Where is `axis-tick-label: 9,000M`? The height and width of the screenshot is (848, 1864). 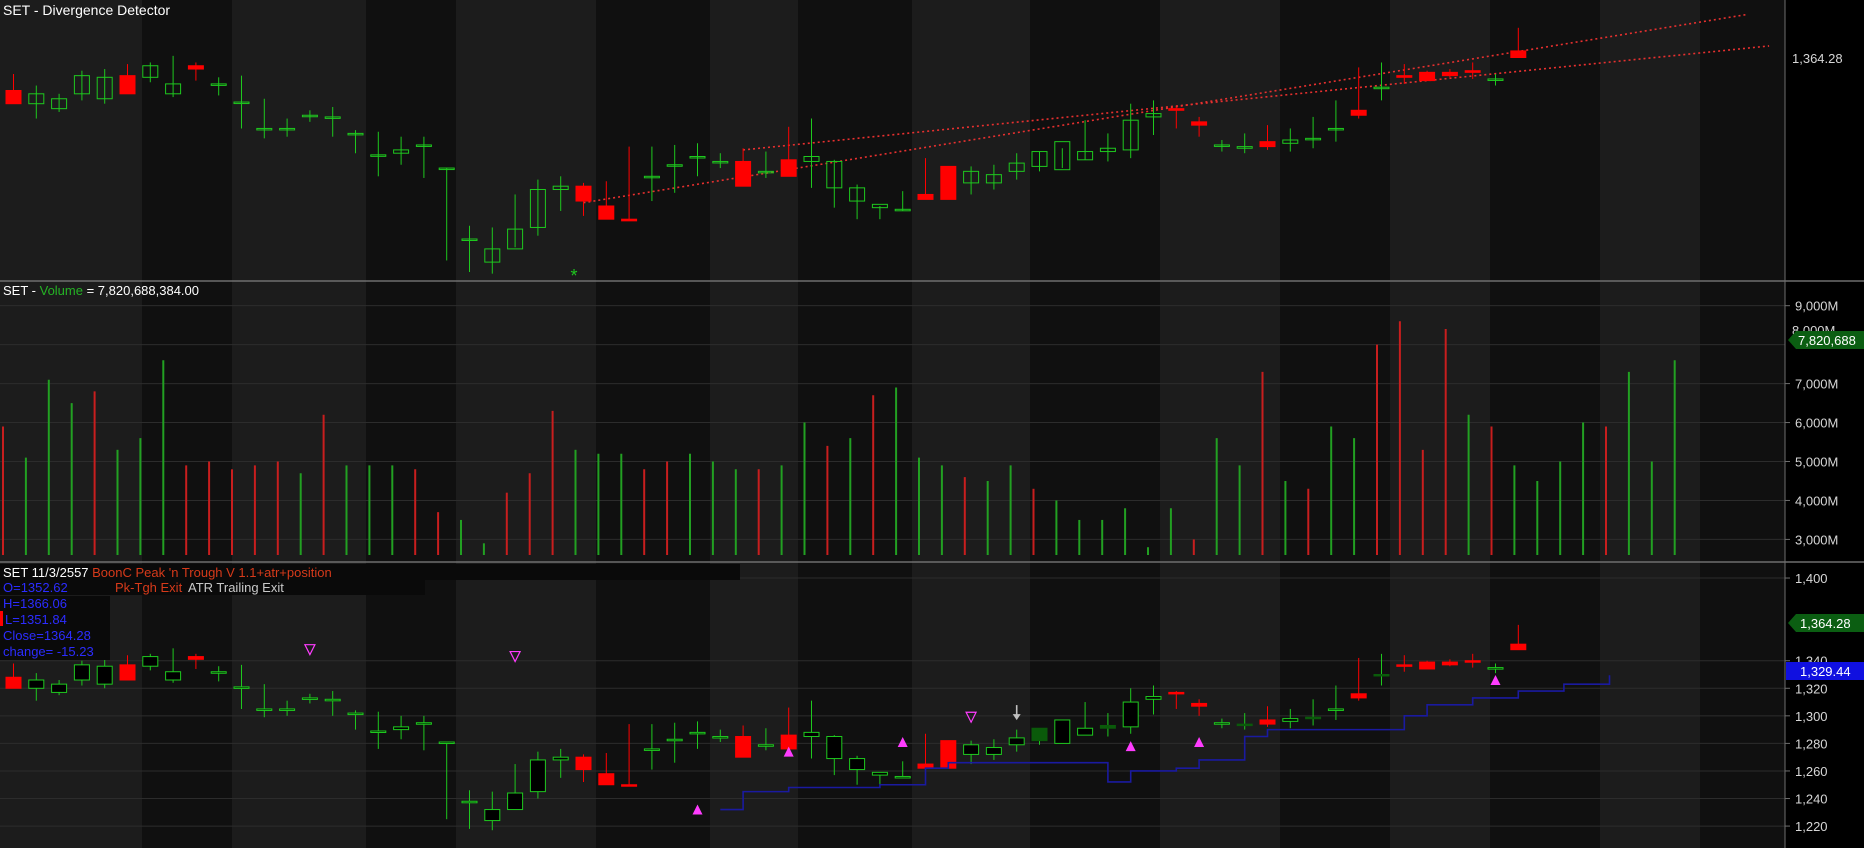 axis-tick-label: 9,000M is located at coordinates (1816, 306).